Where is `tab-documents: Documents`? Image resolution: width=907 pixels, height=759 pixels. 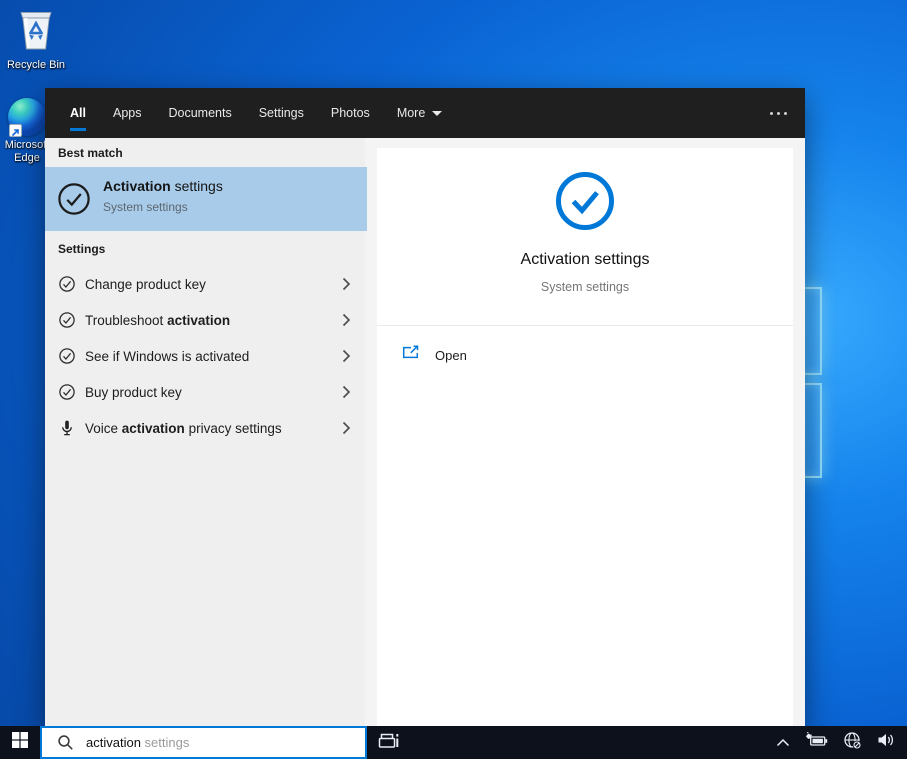 tab-documents: Documents is located at coordinates (199, 113).